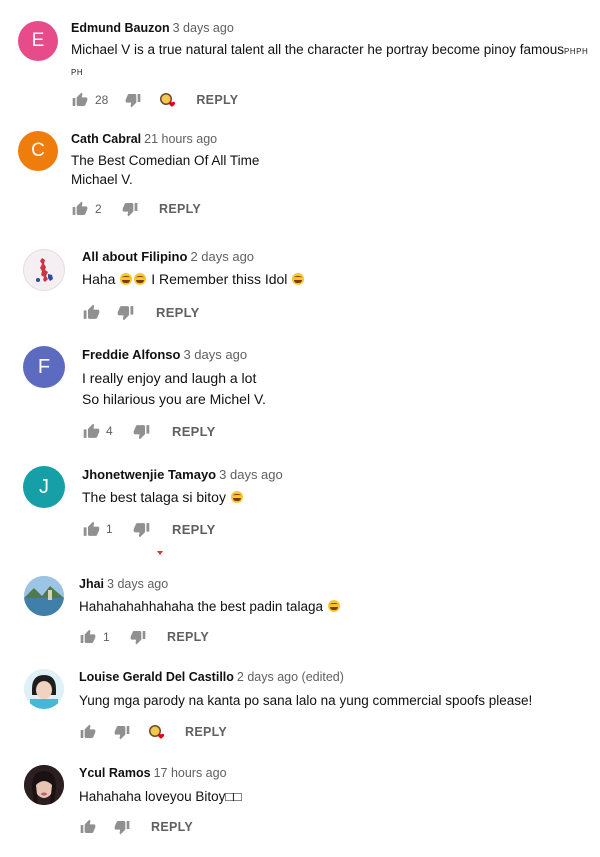 The height and width of the screenshot is (857, 600). What do you see at coordinates (222, 256) in the screenshot?
I see `timestamp: 2 days ago` at bounding box center [222, 256].